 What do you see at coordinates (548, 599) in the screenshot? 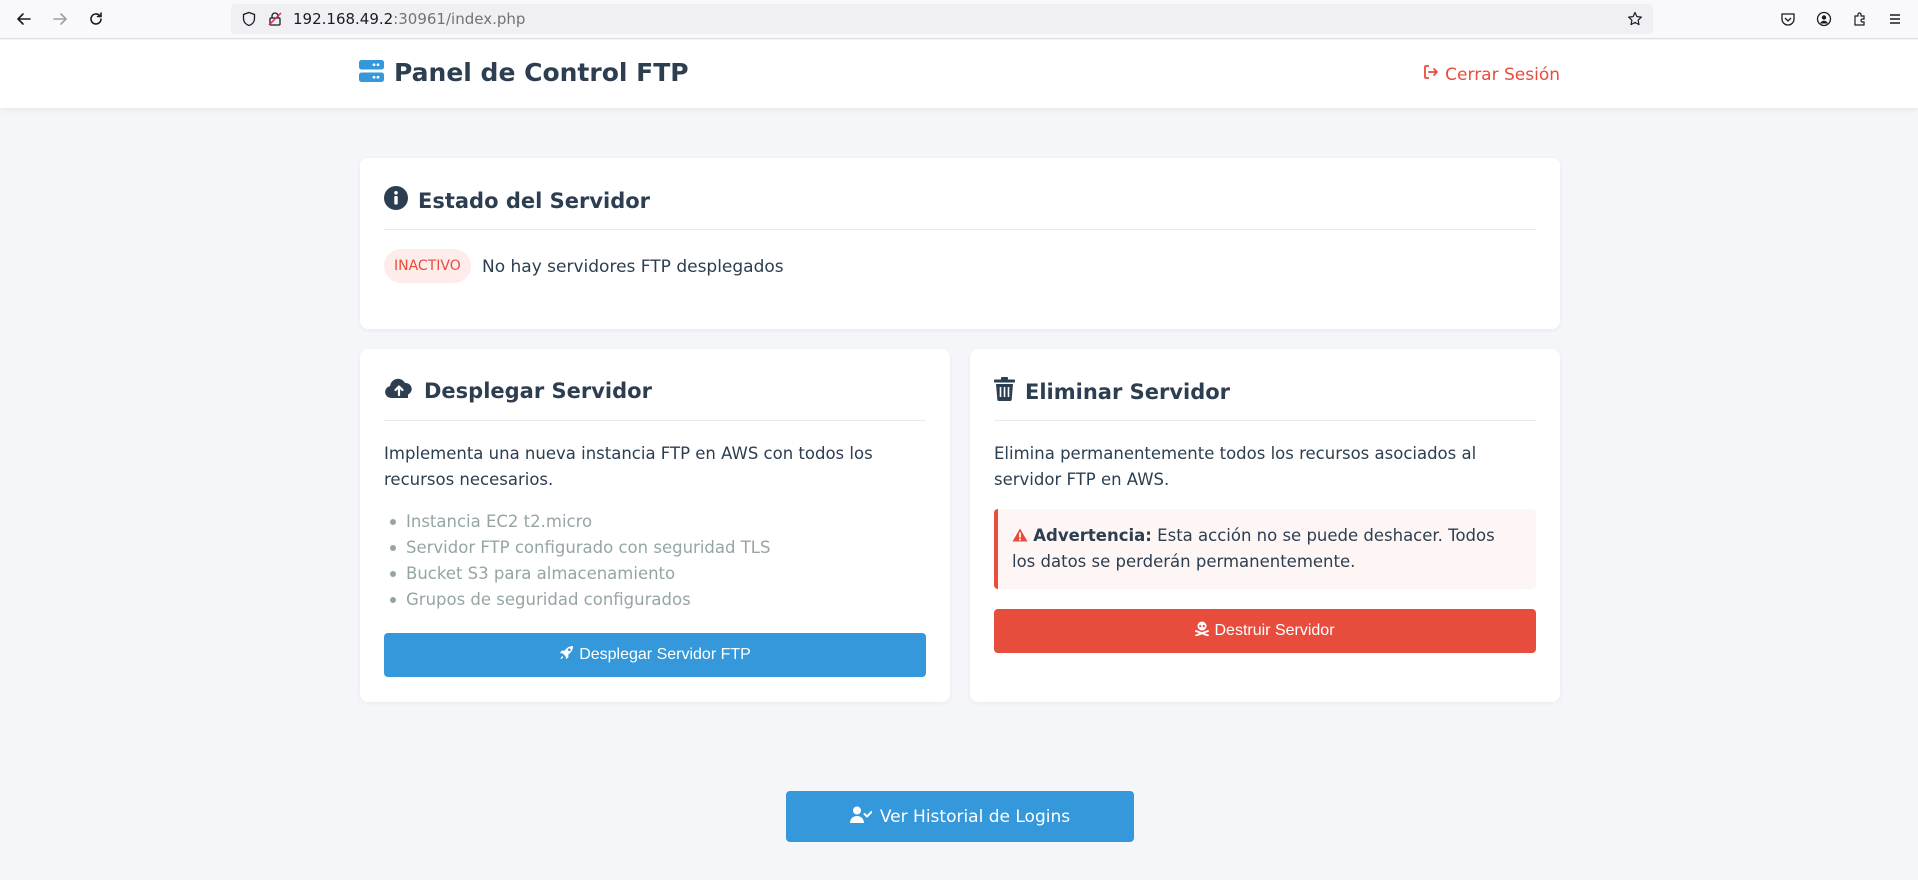
I see `feature-text: Grupos de seguridad configurados` at bounding box center [548, 599].